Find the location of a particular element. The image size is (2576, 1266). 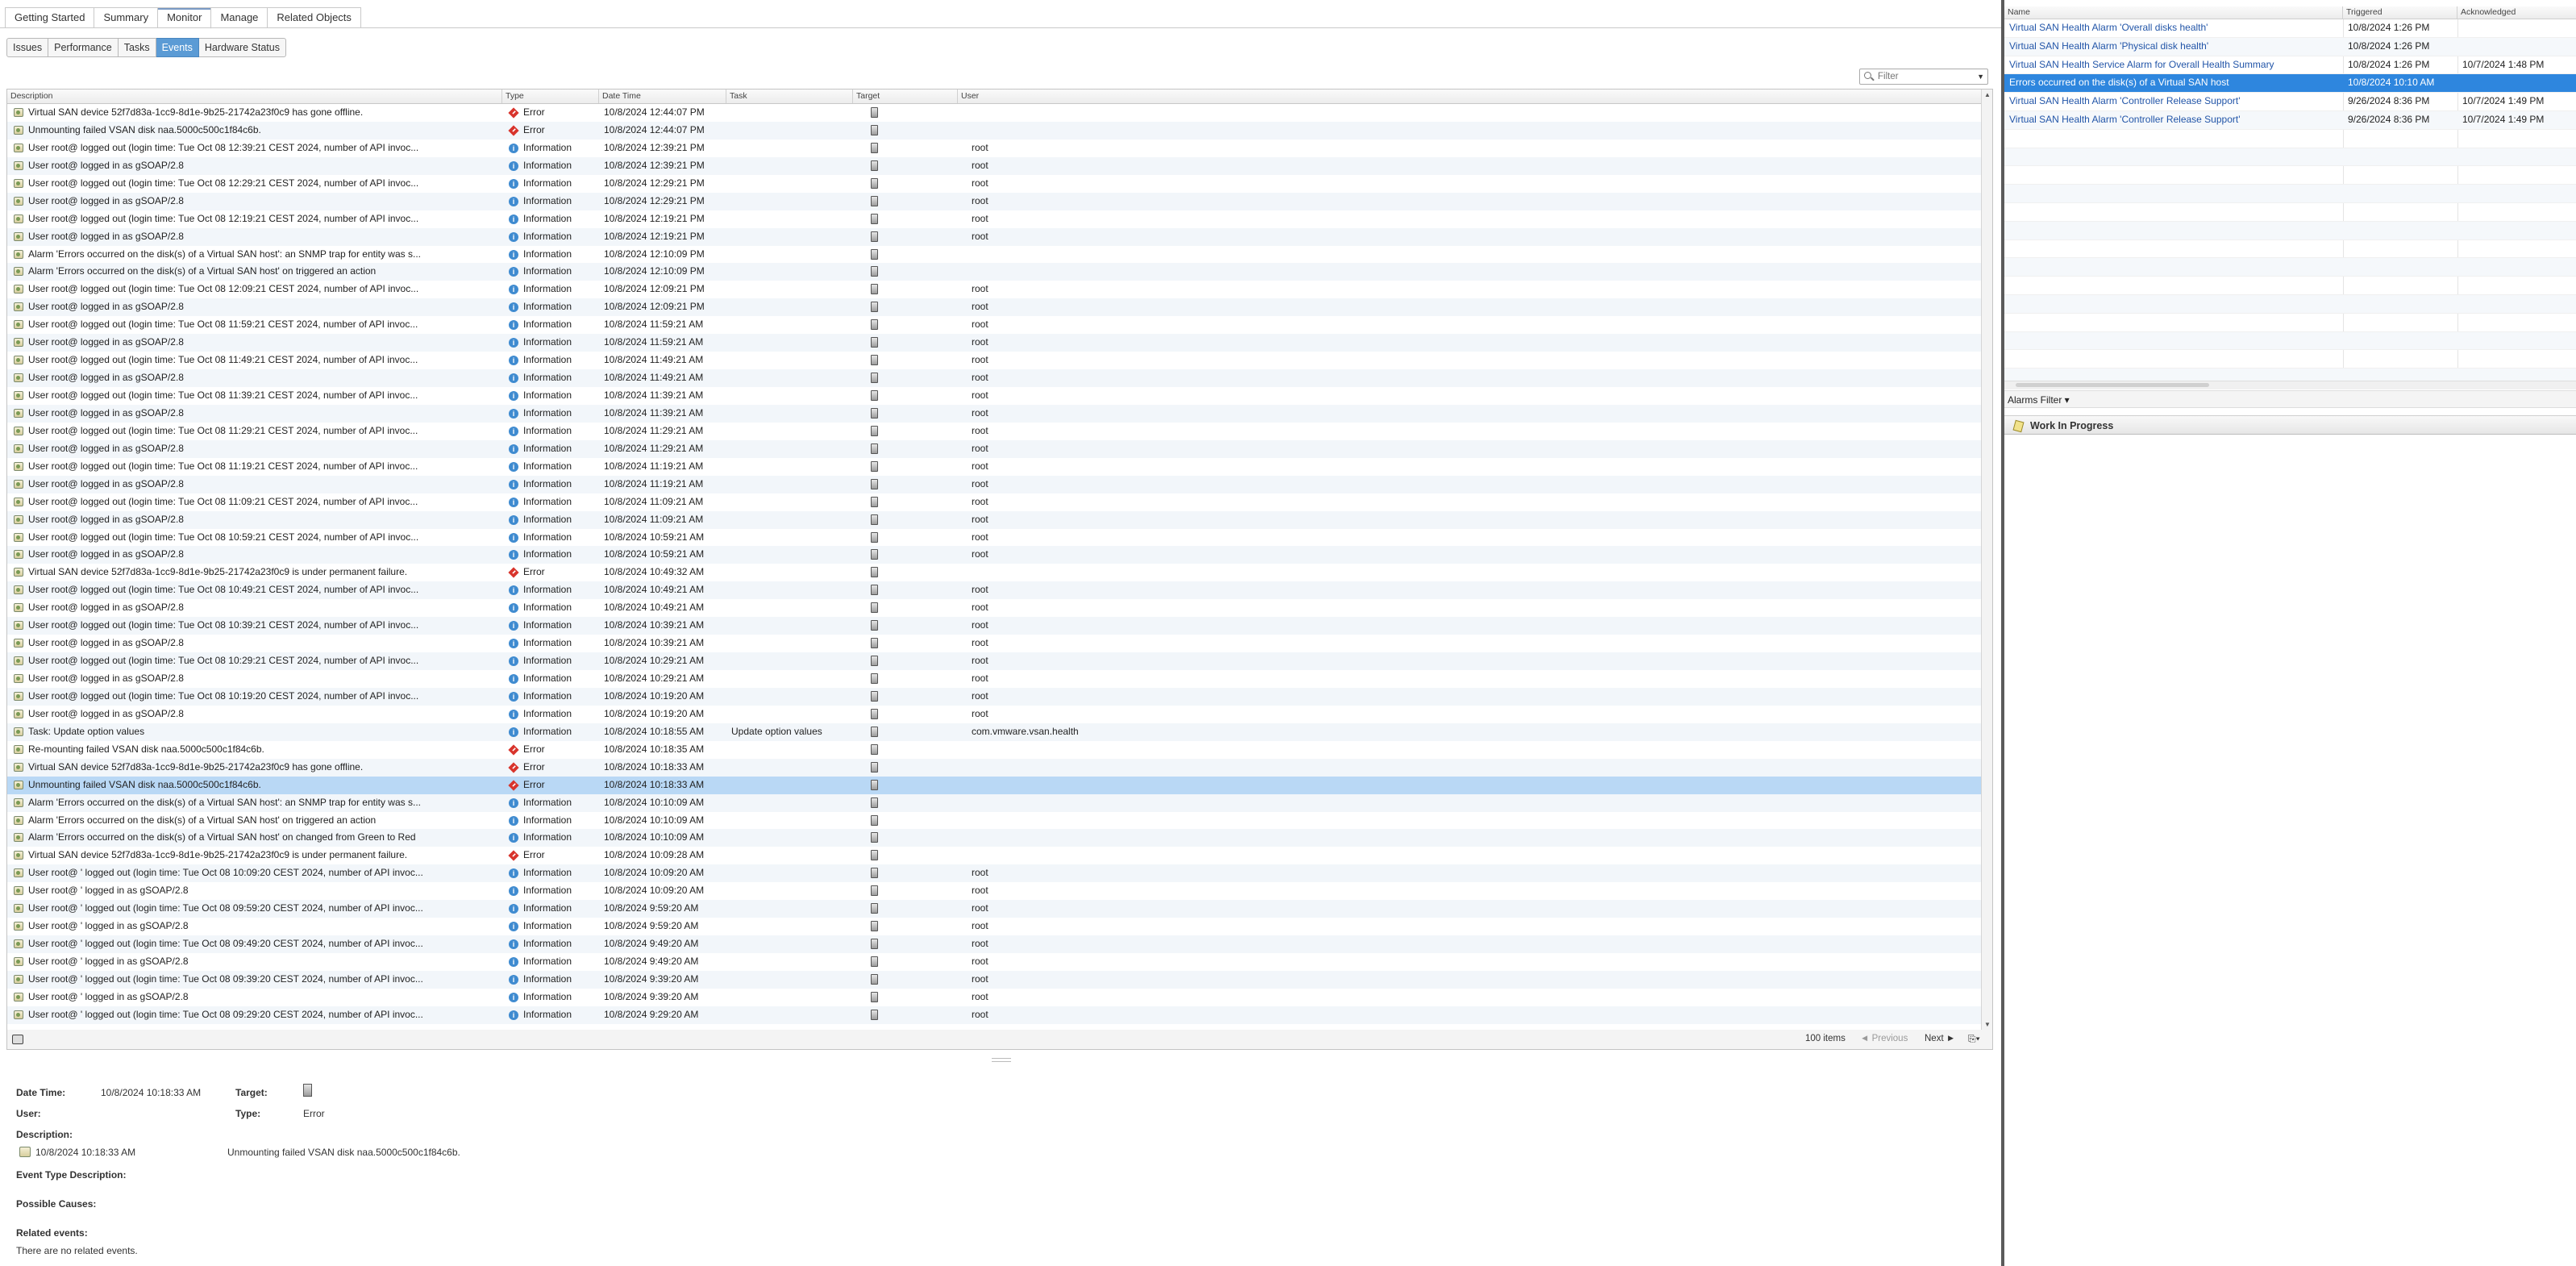

scroll-down-icon: ▼ is located at coordinates (1987, 1025).